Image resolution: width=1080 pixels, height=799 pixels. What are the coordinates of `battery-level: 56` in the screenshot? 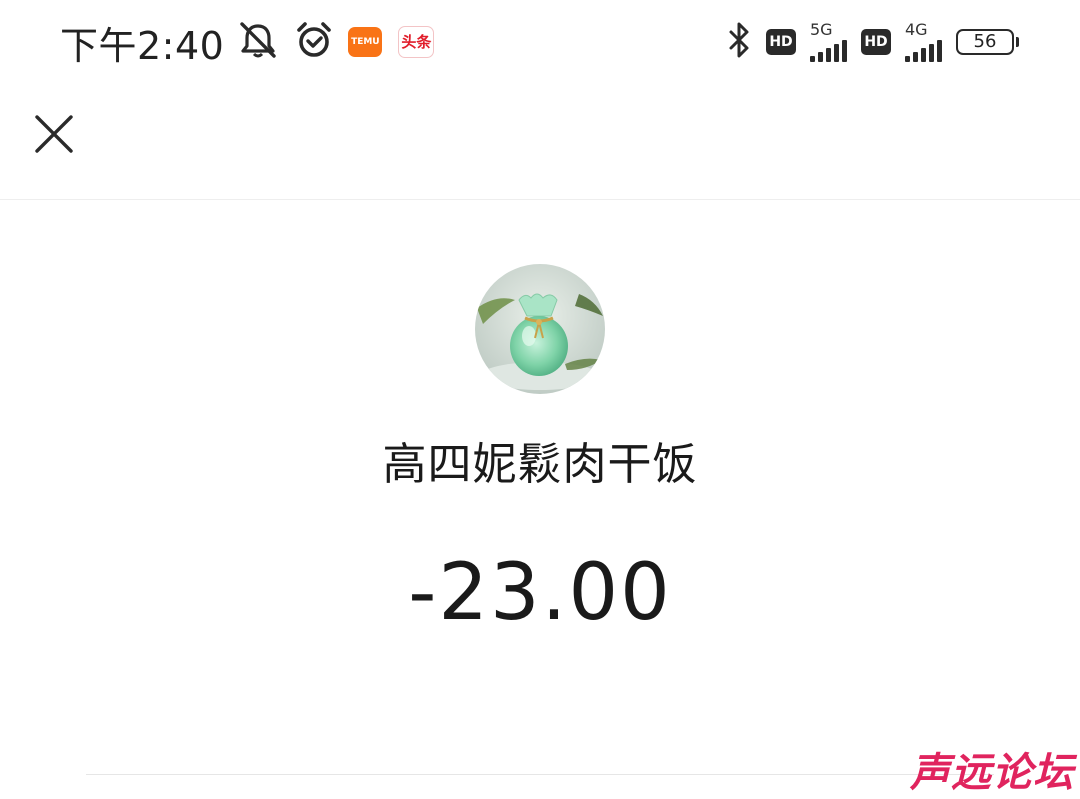 It's located at (985, 41).